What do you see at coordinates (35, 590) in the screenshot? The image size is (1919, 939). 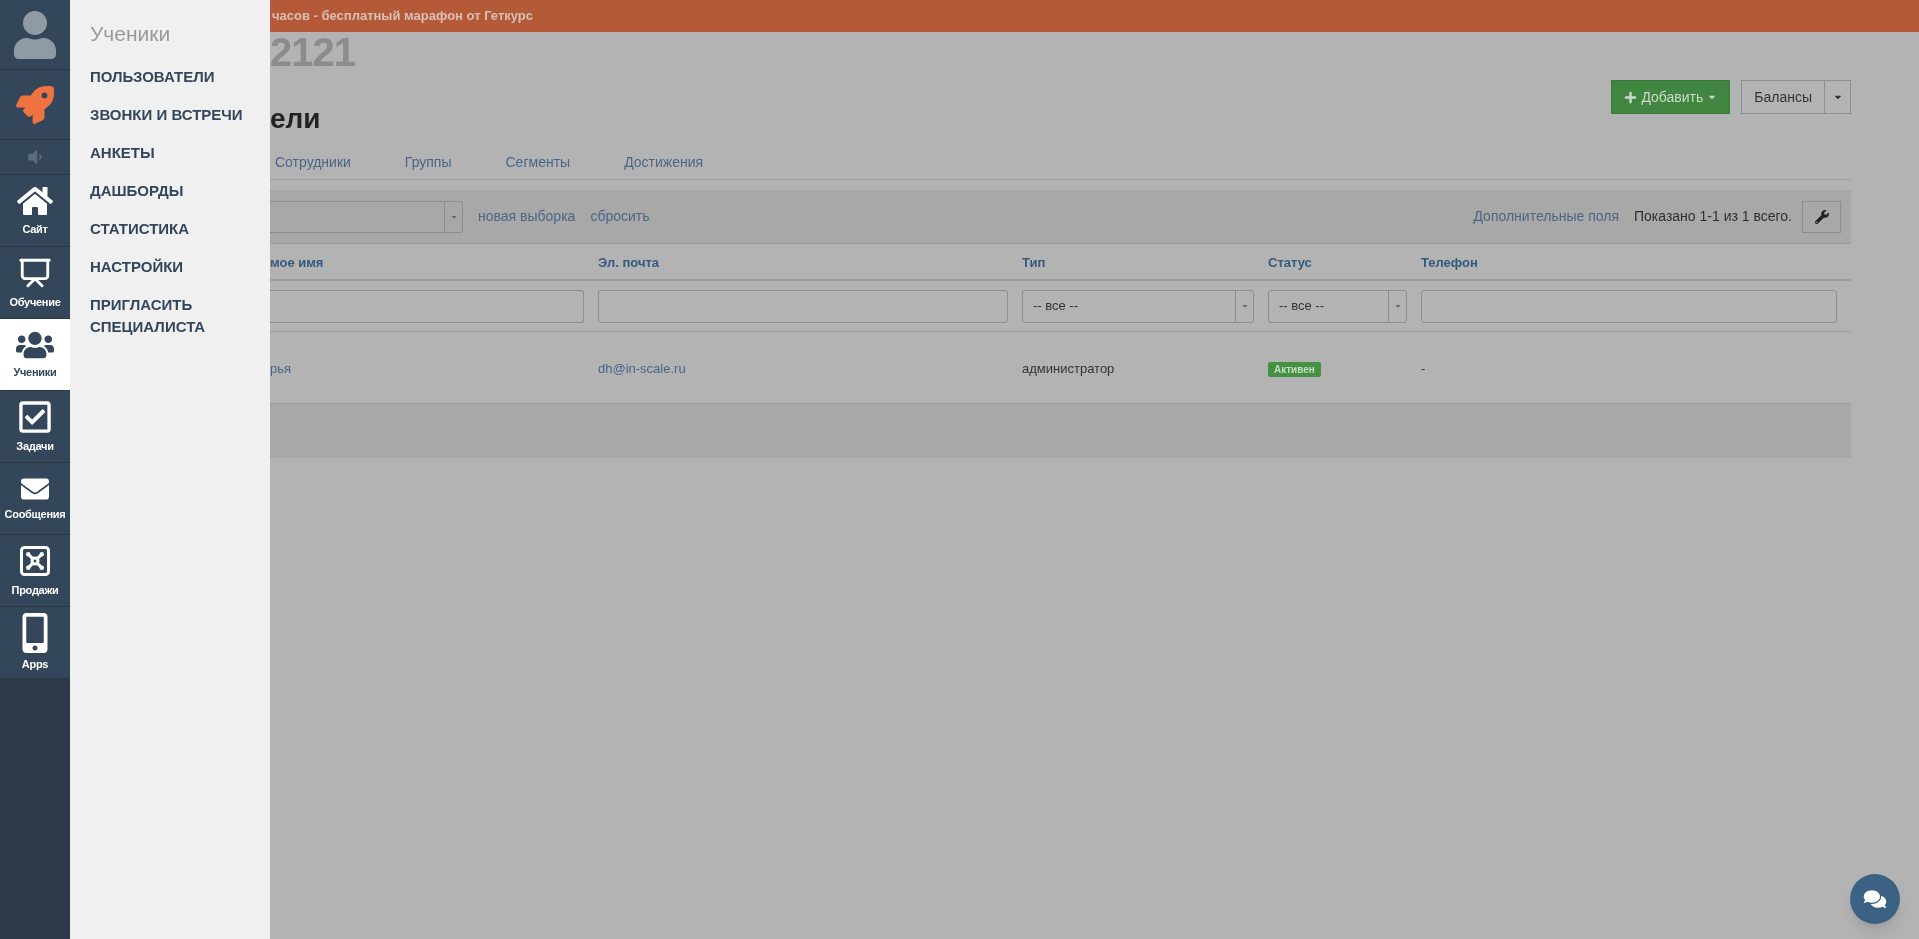 I see `rail-label: Продажи` at bounding box center [35, 590].